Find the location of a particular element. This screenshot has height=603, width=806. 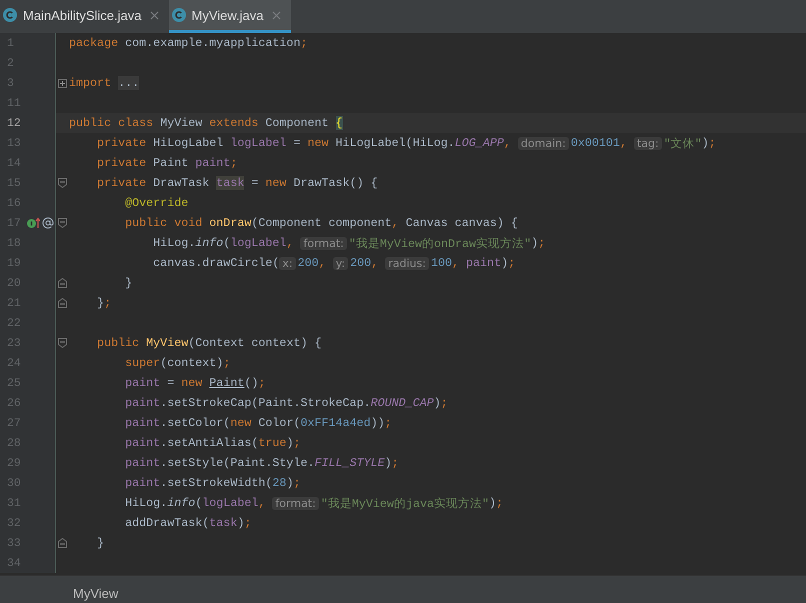

code-line: public MyView(Context context) { is located at coordinates (209, 343).